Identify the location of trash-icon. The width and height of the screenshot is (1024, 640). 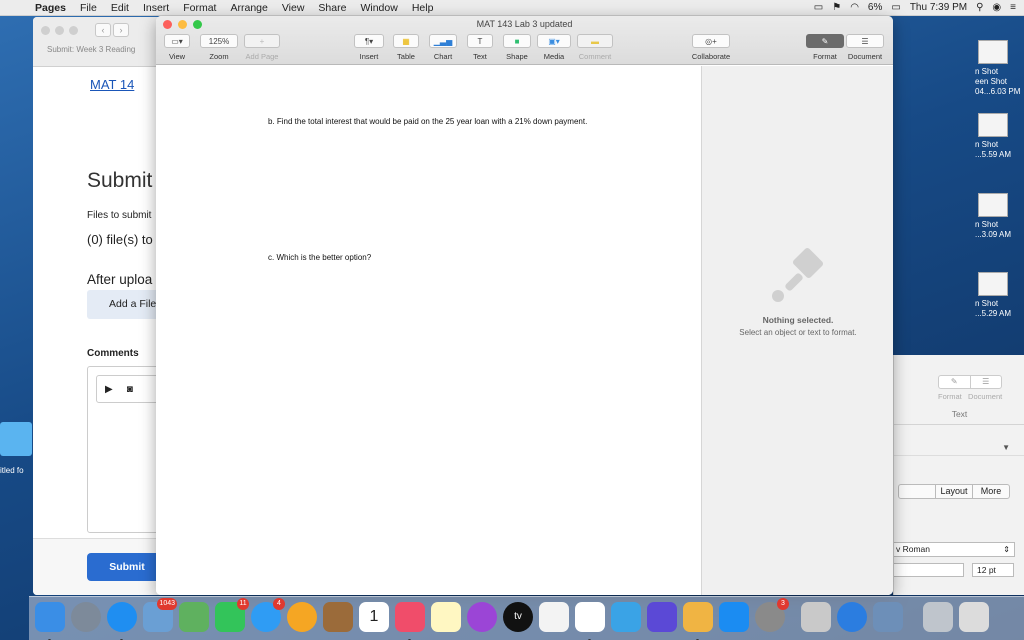
(974, 617).